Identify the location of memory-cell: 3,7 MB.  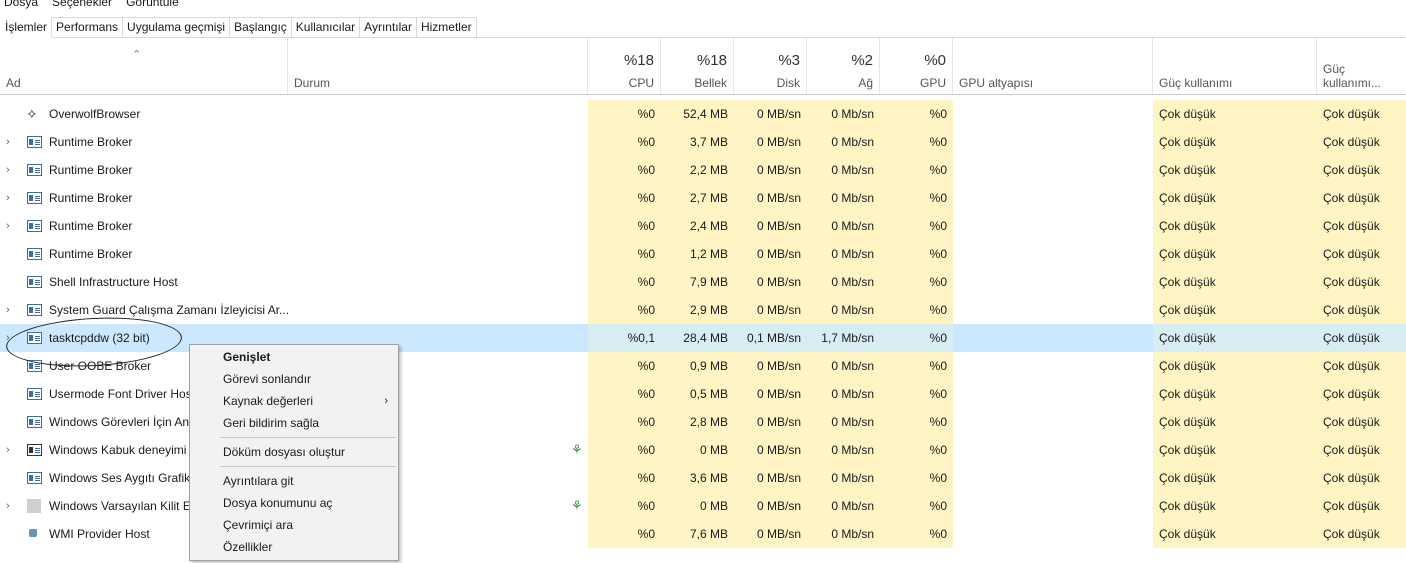
(697, 142).